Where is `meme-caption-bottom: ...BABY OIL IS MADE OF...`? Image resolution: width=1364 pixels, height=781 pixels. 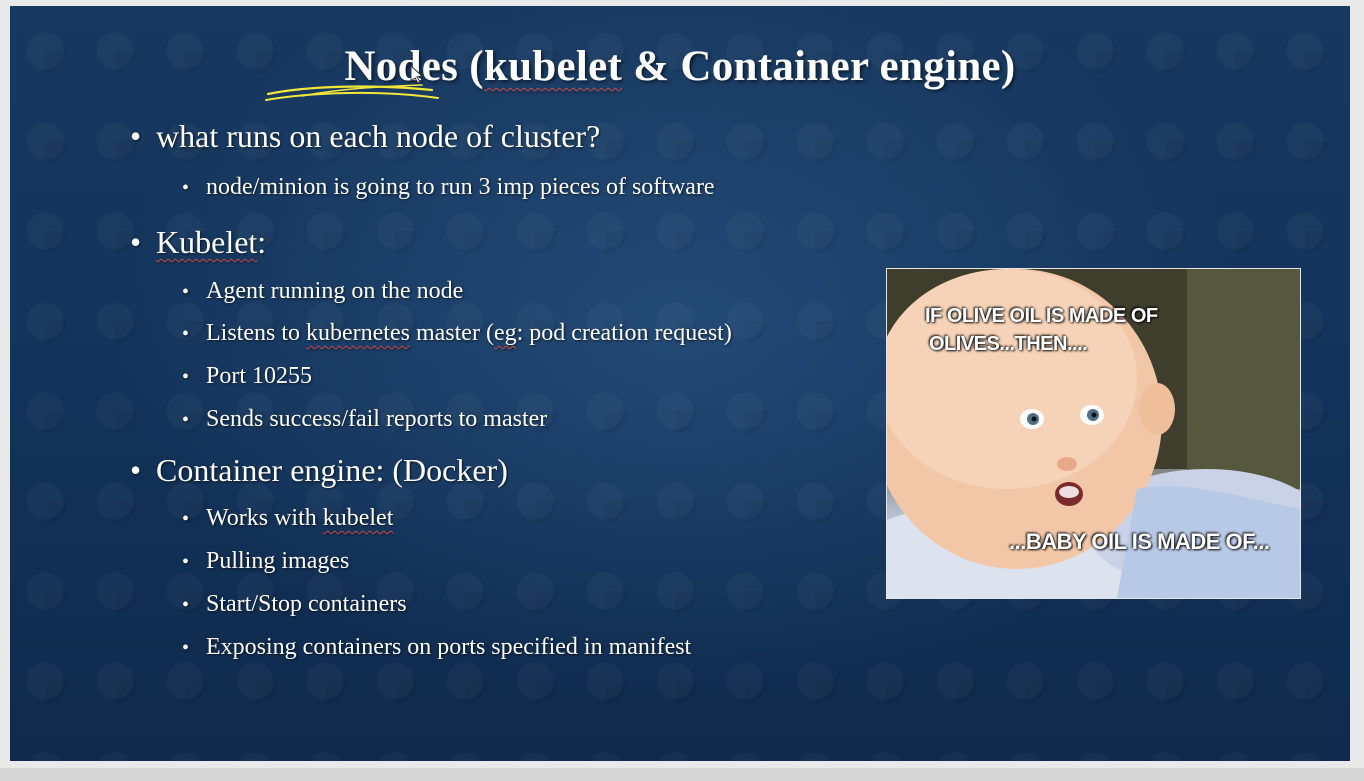
meme-caption-bottom: ...BABY OIL IS MADE OF... is located at coordinates (1139, 541).